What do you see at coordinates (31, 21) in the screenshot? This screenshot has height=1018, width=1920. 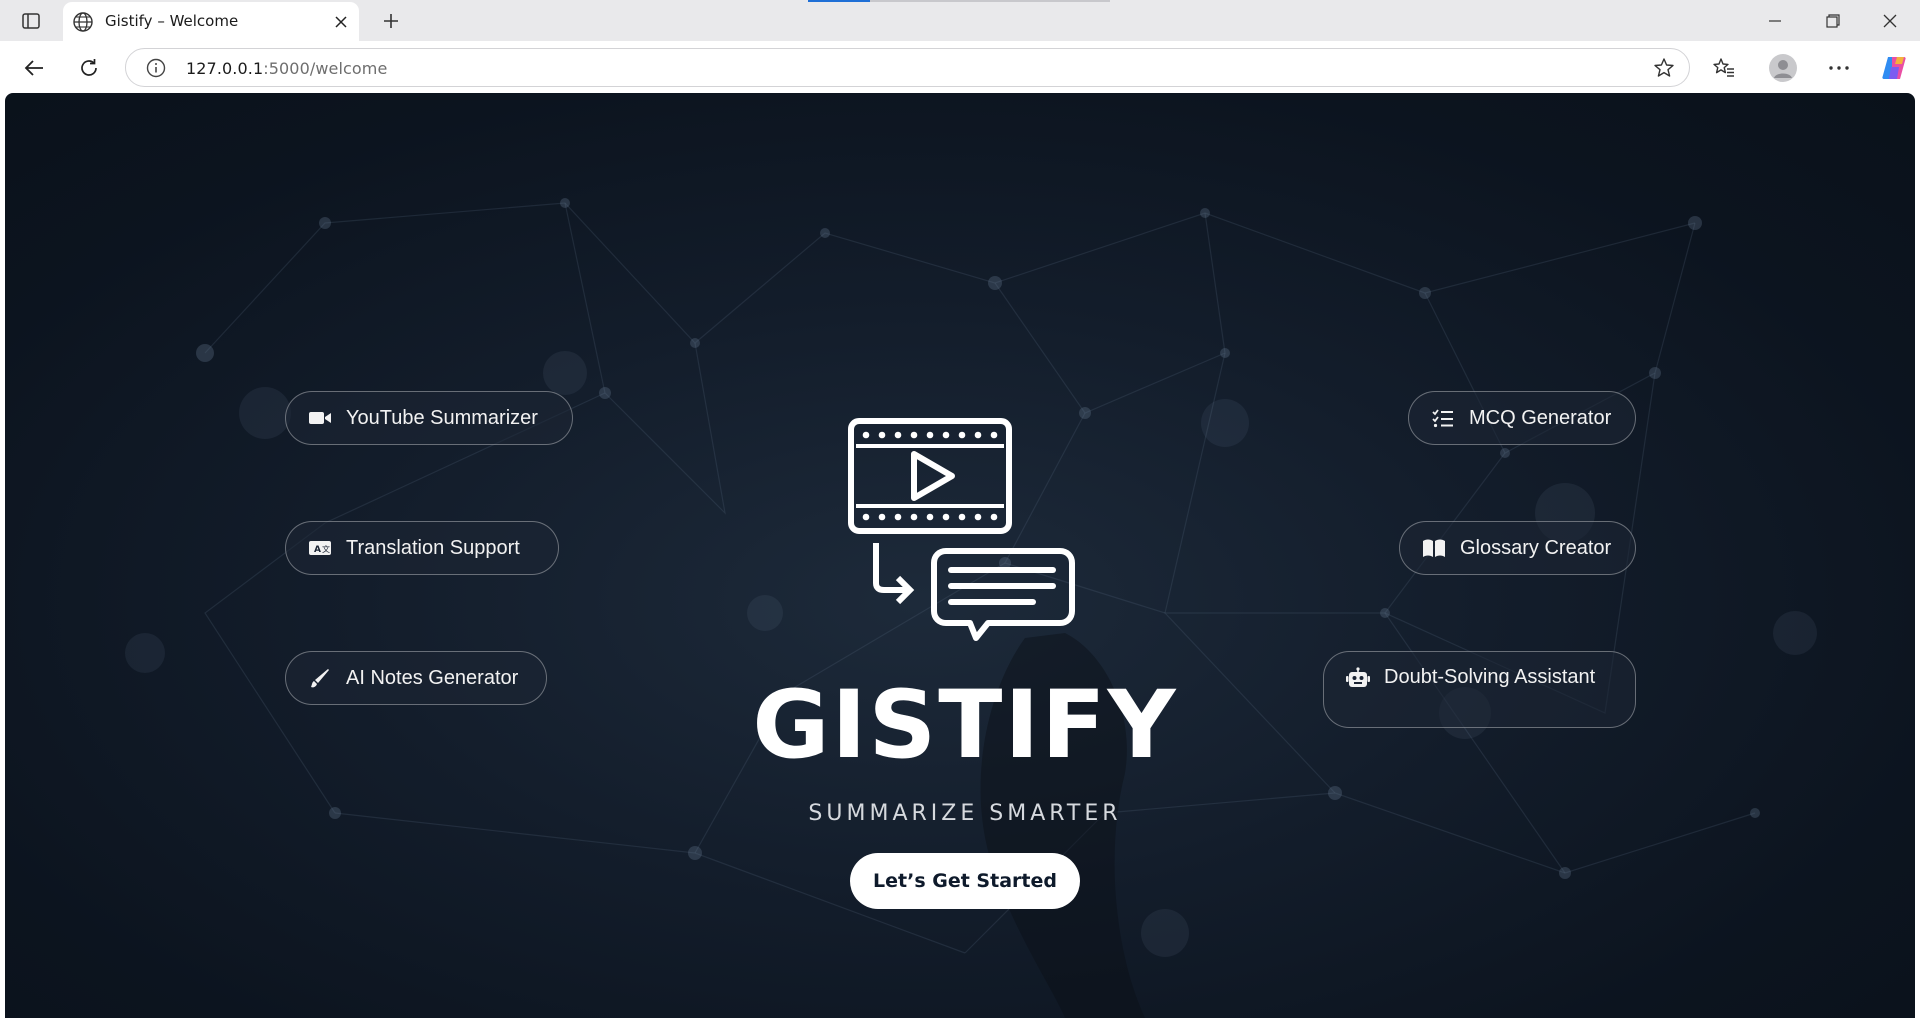 I see `tab-actions-icon` at bounding box center [31, 21].